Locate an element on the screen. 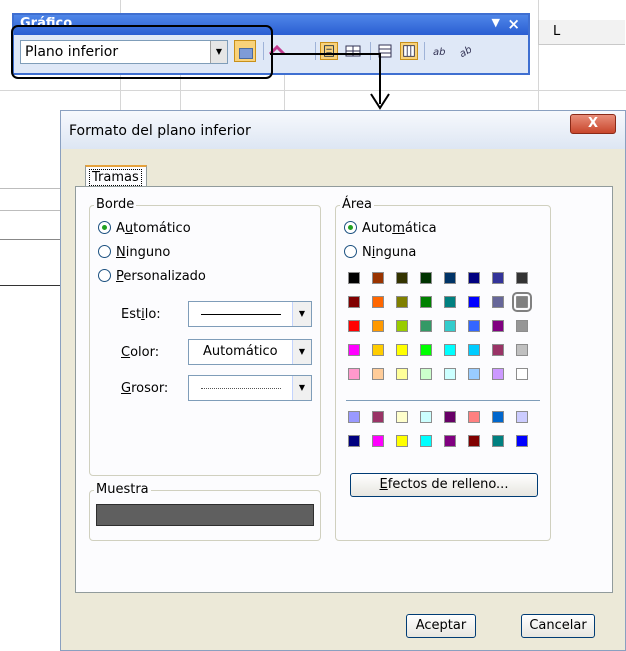  ok-button: Aceptar is located at coordinates (441, 626).